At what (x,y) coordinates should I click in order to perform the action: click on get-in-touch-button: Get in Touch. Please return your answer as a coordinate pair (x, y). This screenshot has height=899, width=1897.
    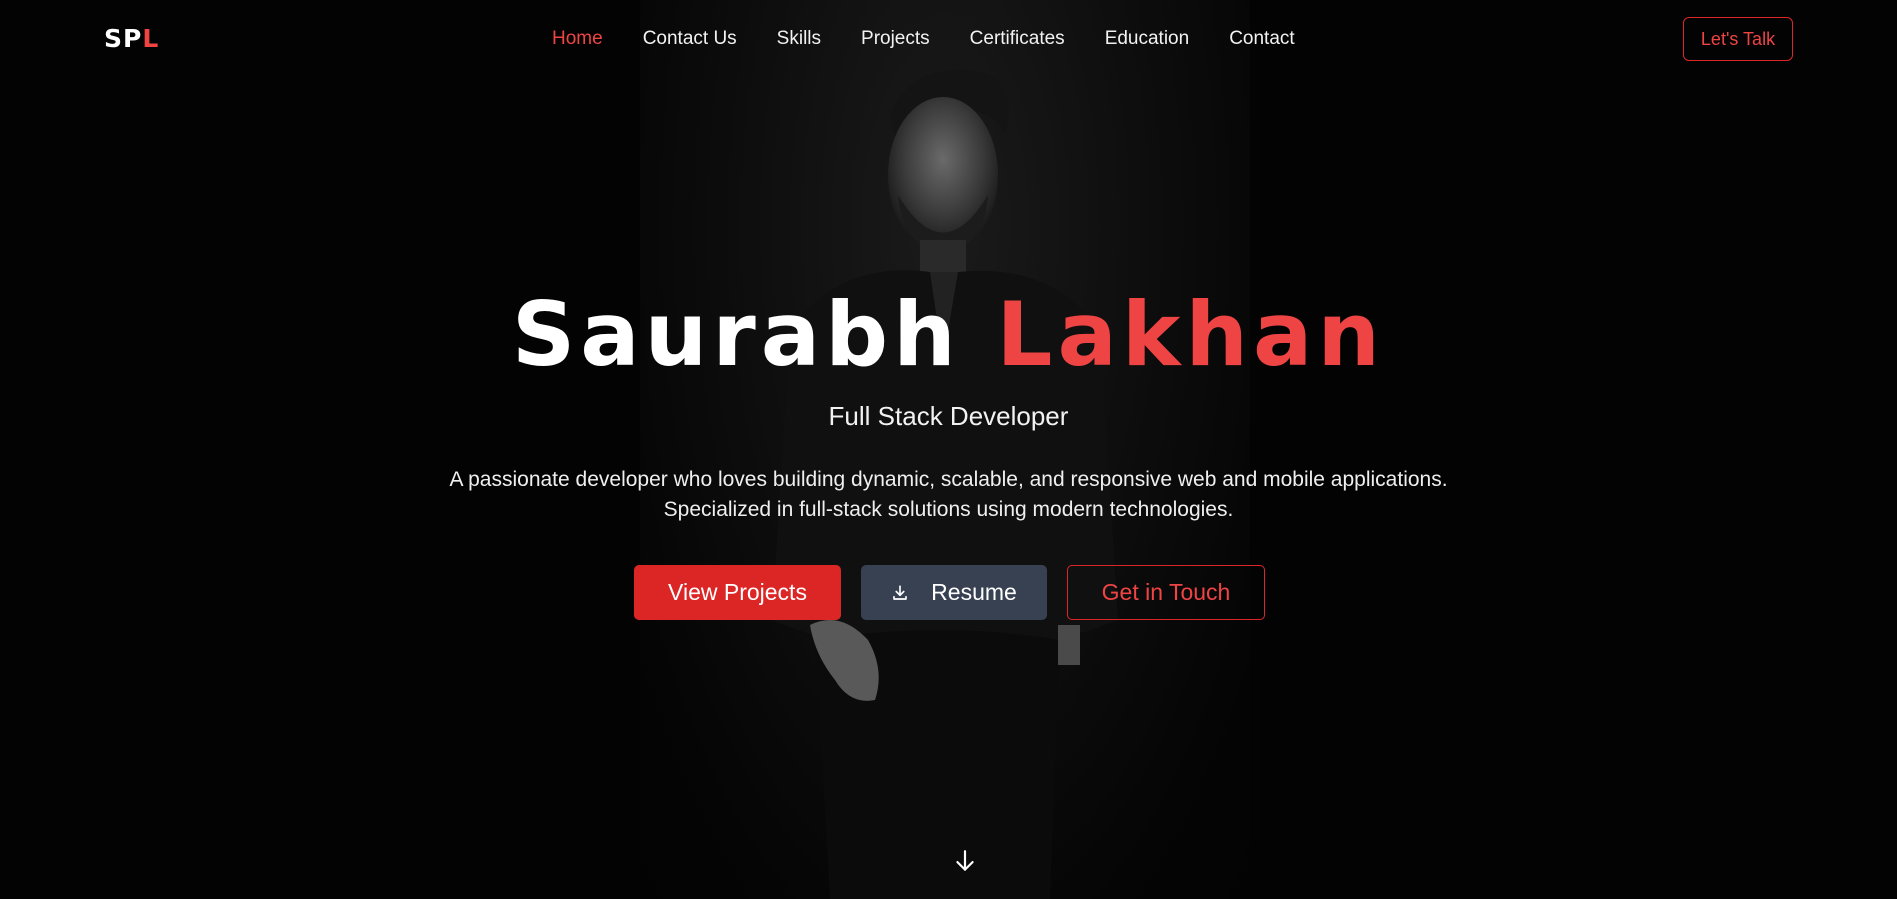
    Looking at the image, I should click on (1166, 592).